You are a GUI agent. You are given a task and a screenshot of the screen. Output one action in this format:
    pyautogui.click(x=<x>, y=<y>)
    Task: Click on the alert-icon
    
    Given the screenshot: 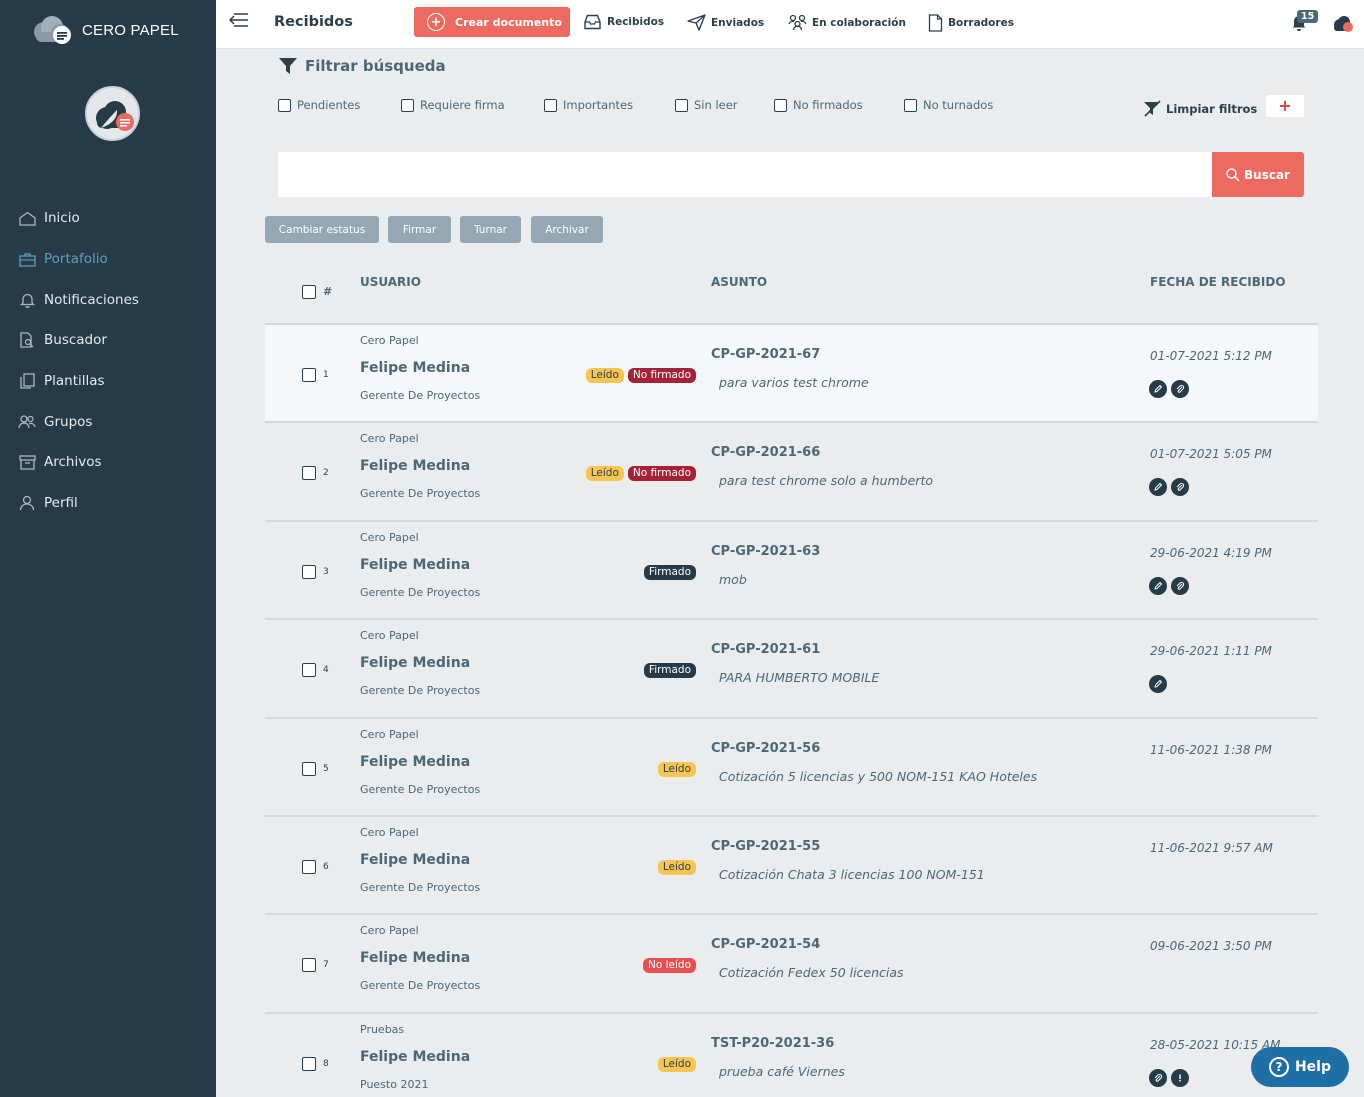 What is the action you would take?
    pyautogui.click(x=1180, y=1077)
    